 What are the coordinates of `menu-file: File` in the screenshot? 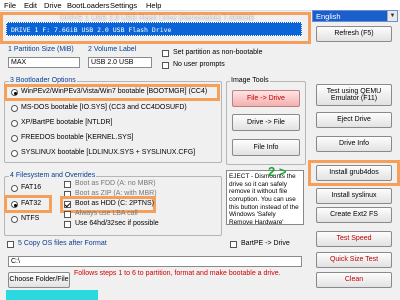 It's located at (10, 5).